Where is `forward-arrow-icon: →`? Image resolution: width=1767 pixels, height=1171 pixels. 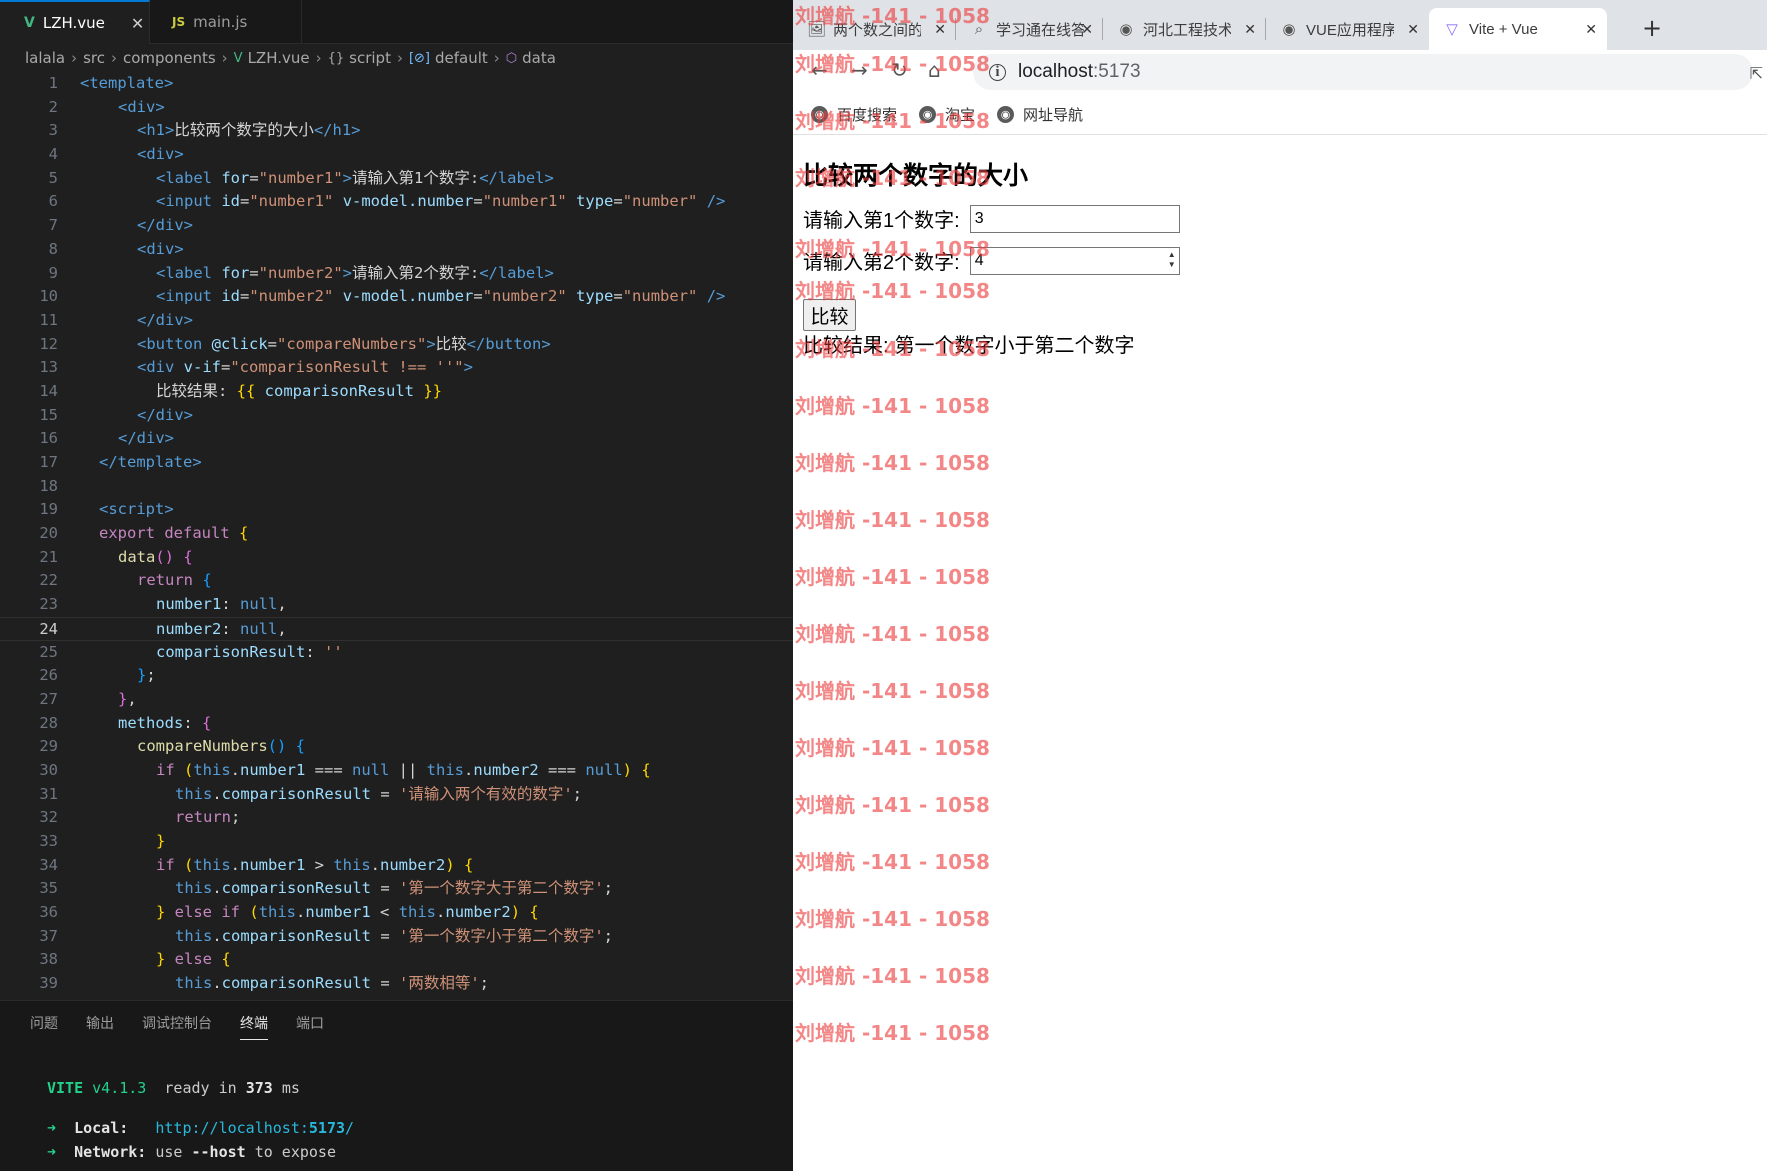
forward-arrow-icon: → is located at coordinates (859, 70).